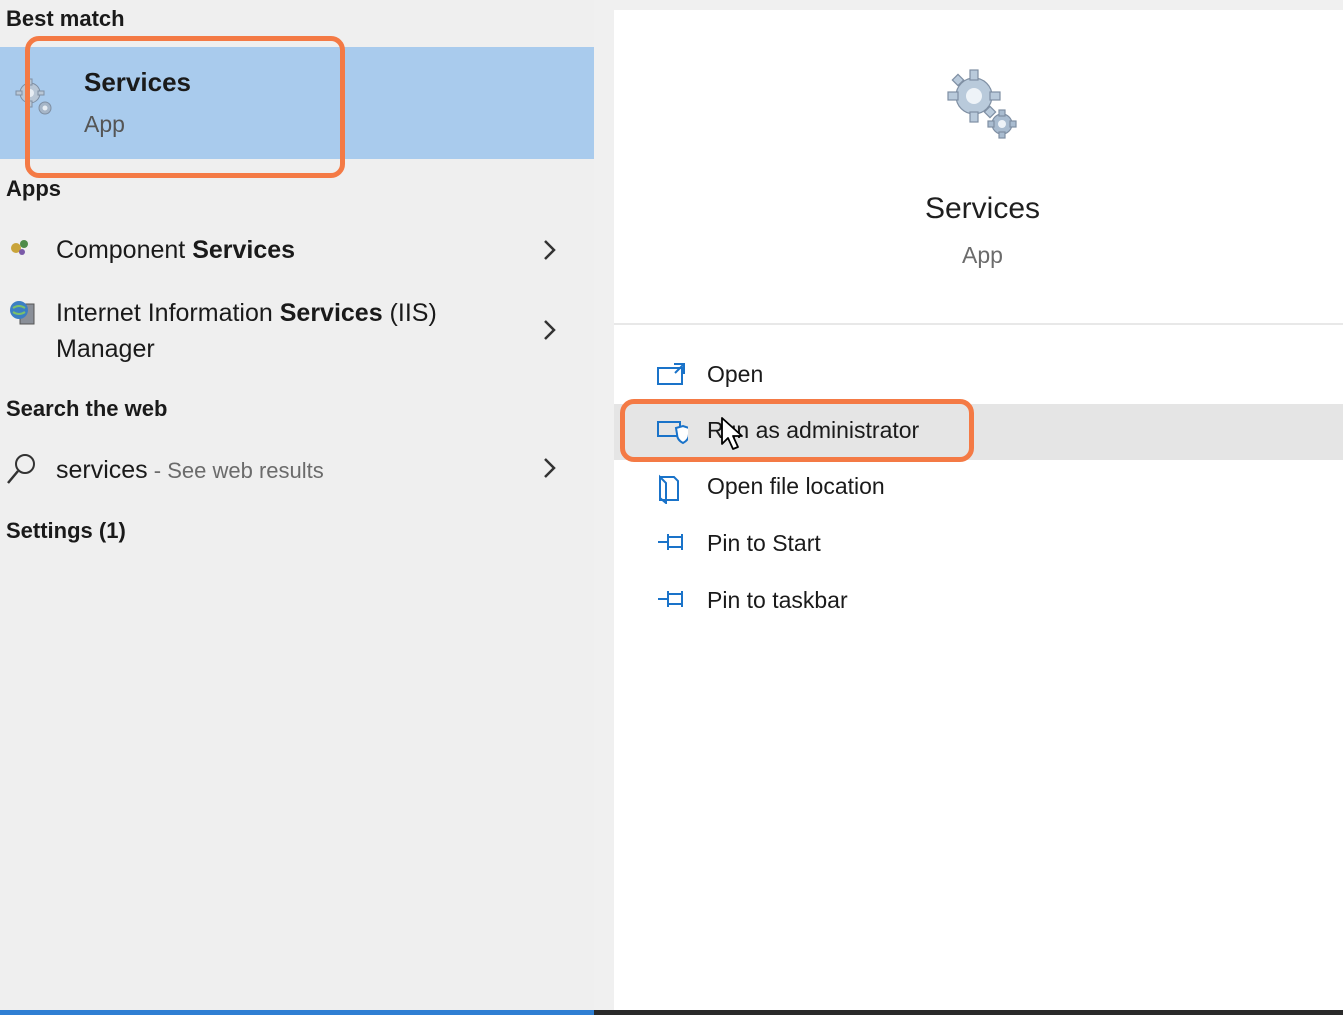 This screenshot has width=1343, height=1015. What do you see at coordinates (673, 434) in the screenshot?
I see `shield-window-icon` at bounding box center [673, 434].